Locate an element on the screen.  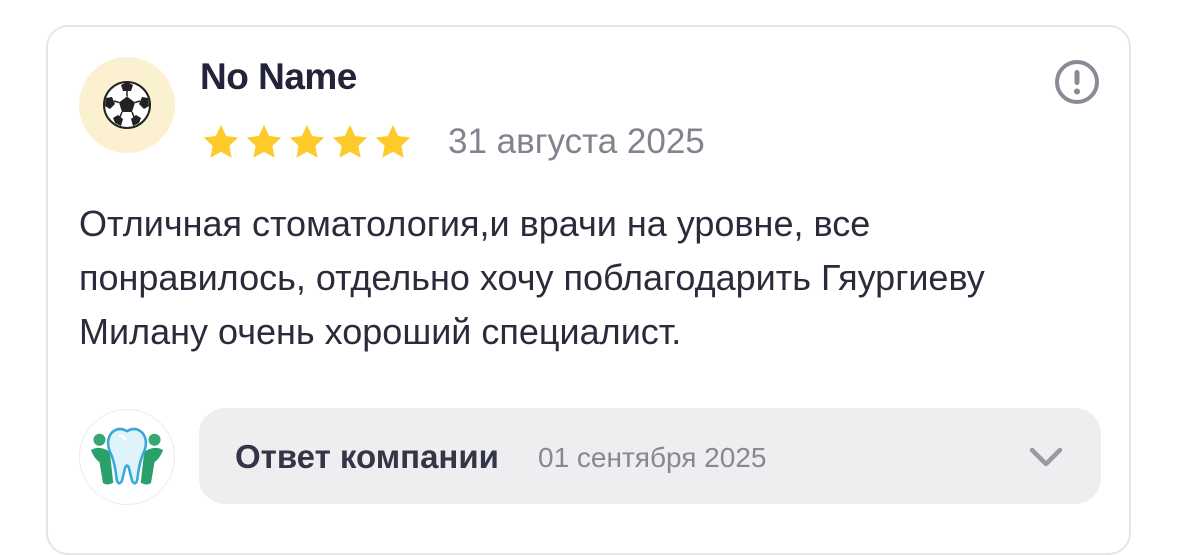
soccer-ball-icon is located at coordinates (127, 105).